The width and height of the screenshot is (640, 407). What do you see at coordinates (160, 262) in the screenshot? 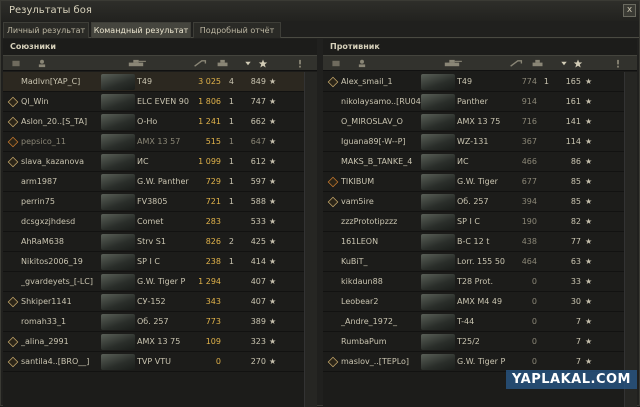
I see `player-row: Nikitos2006_19 SP I C 238 1 414 ★` at bounding box center [160, 262].